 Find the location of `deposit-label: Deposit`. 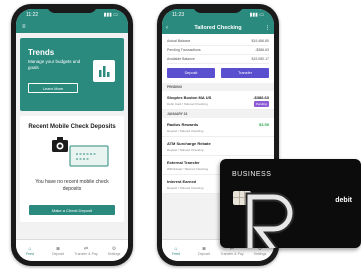

deposit-label: Deposit is located at coordinates (191, 73).